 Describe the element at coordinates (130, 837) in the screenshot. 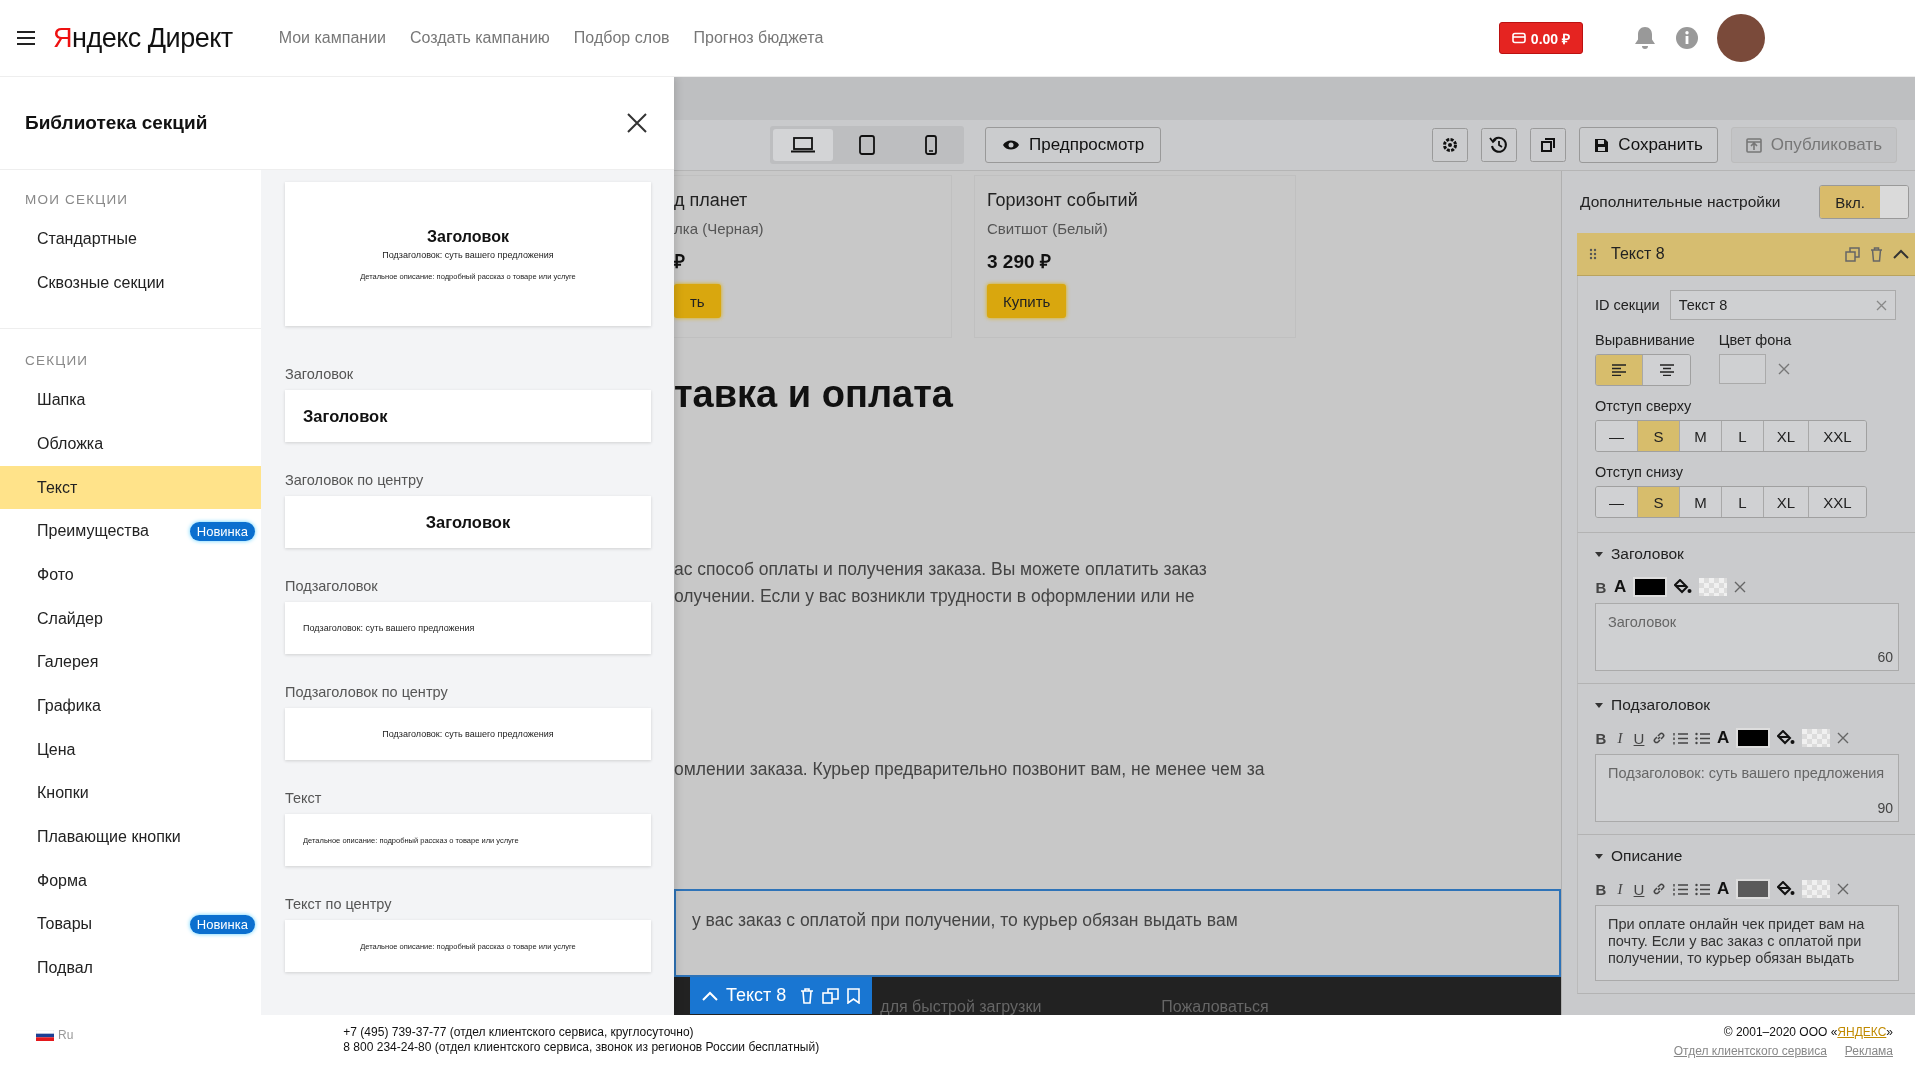

I see `section-item: Плавающие кнопки` at that location.